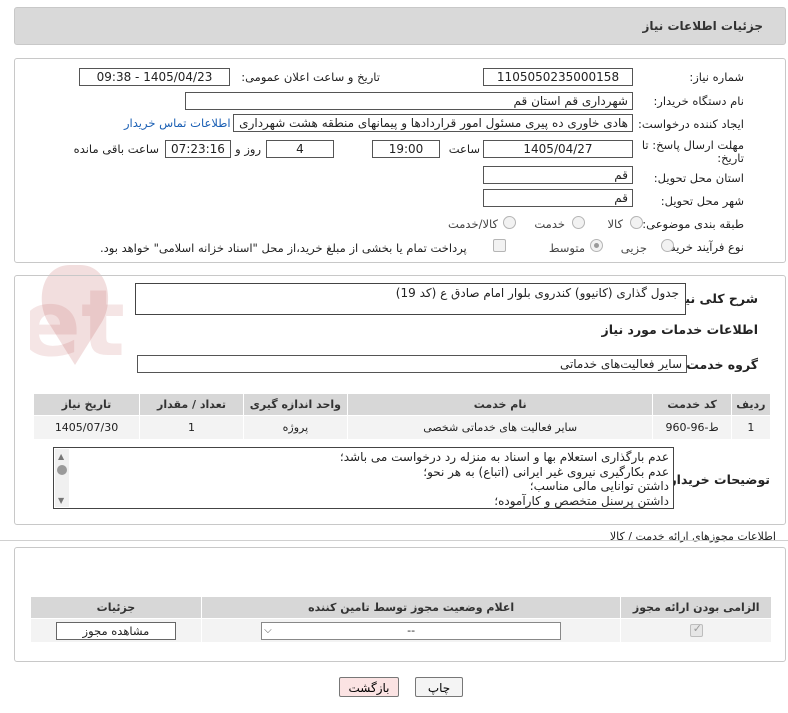 This screenshot has width=788, height=713. Describe the element at coordinates (509, 222) in the screenshot. I see `category-goods-service-radio` at that location.